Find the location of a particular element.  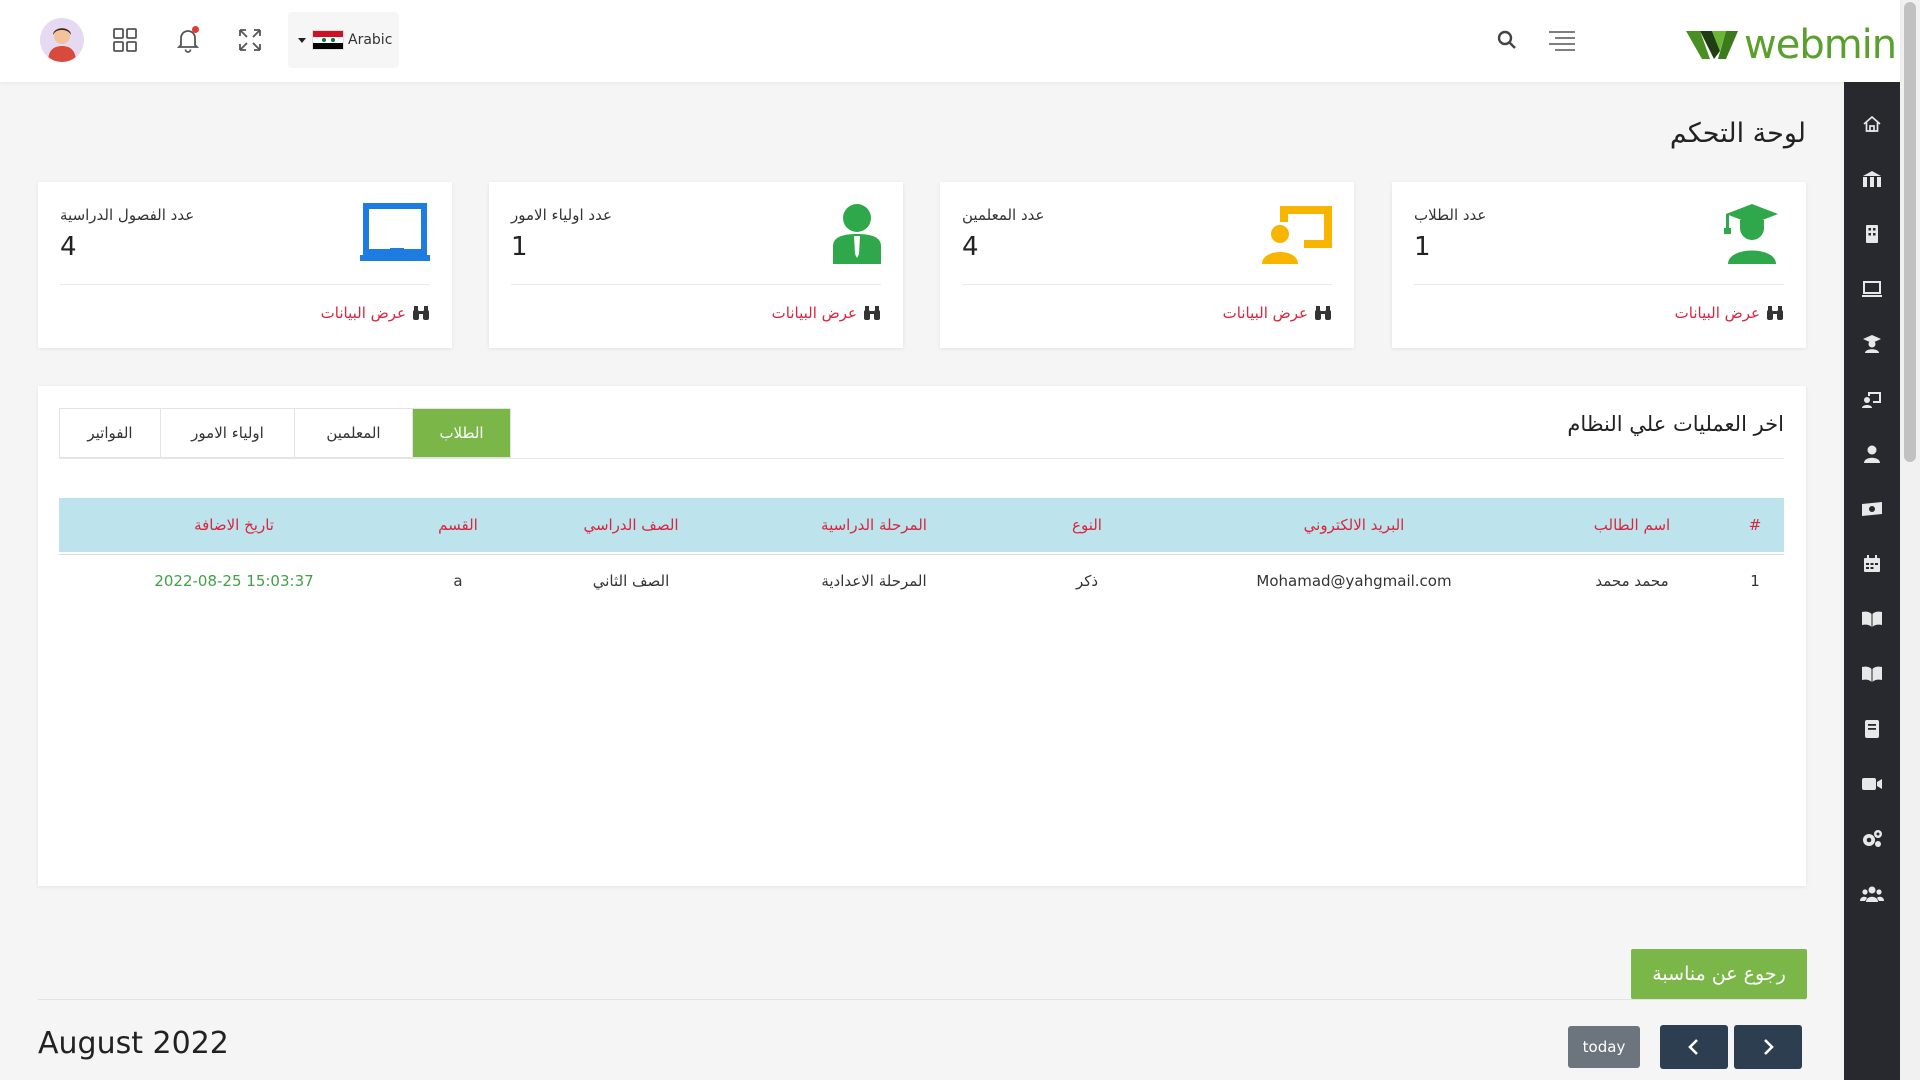

sidebar-item-online-classes is located at coordinates (1872, 784).